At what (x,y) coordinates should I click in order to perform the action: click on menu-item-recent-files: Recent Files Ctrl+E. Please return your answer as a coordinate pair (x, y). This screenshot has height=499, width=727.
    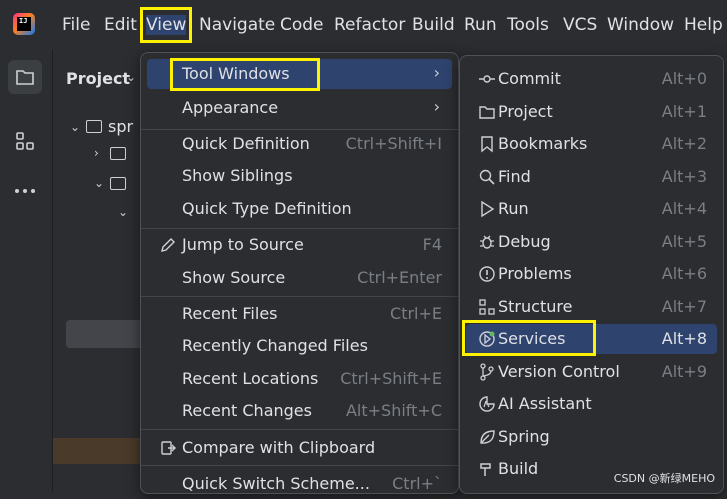
    Looking at the image, I should click on (299, 314).